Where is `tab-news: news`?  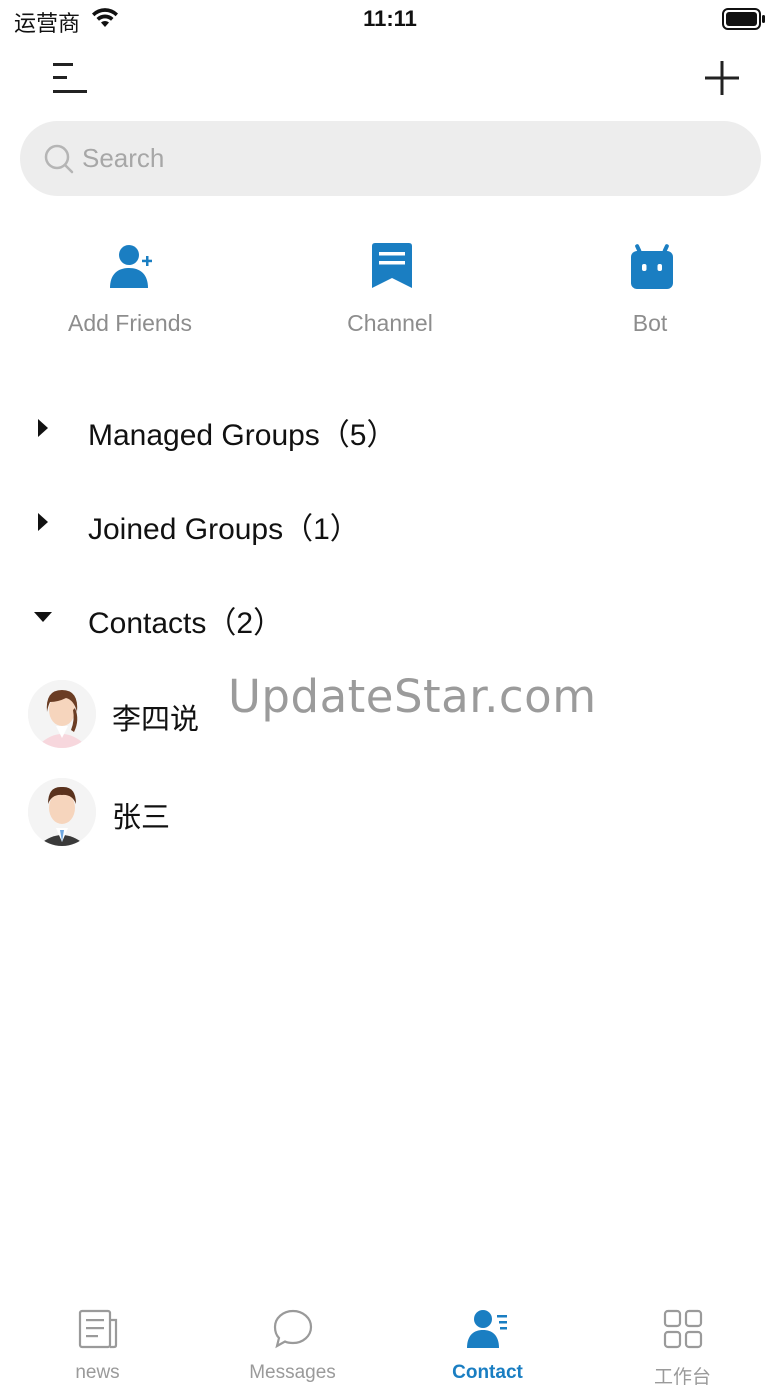
tab-news: news is located at coordinates (97, 1338).